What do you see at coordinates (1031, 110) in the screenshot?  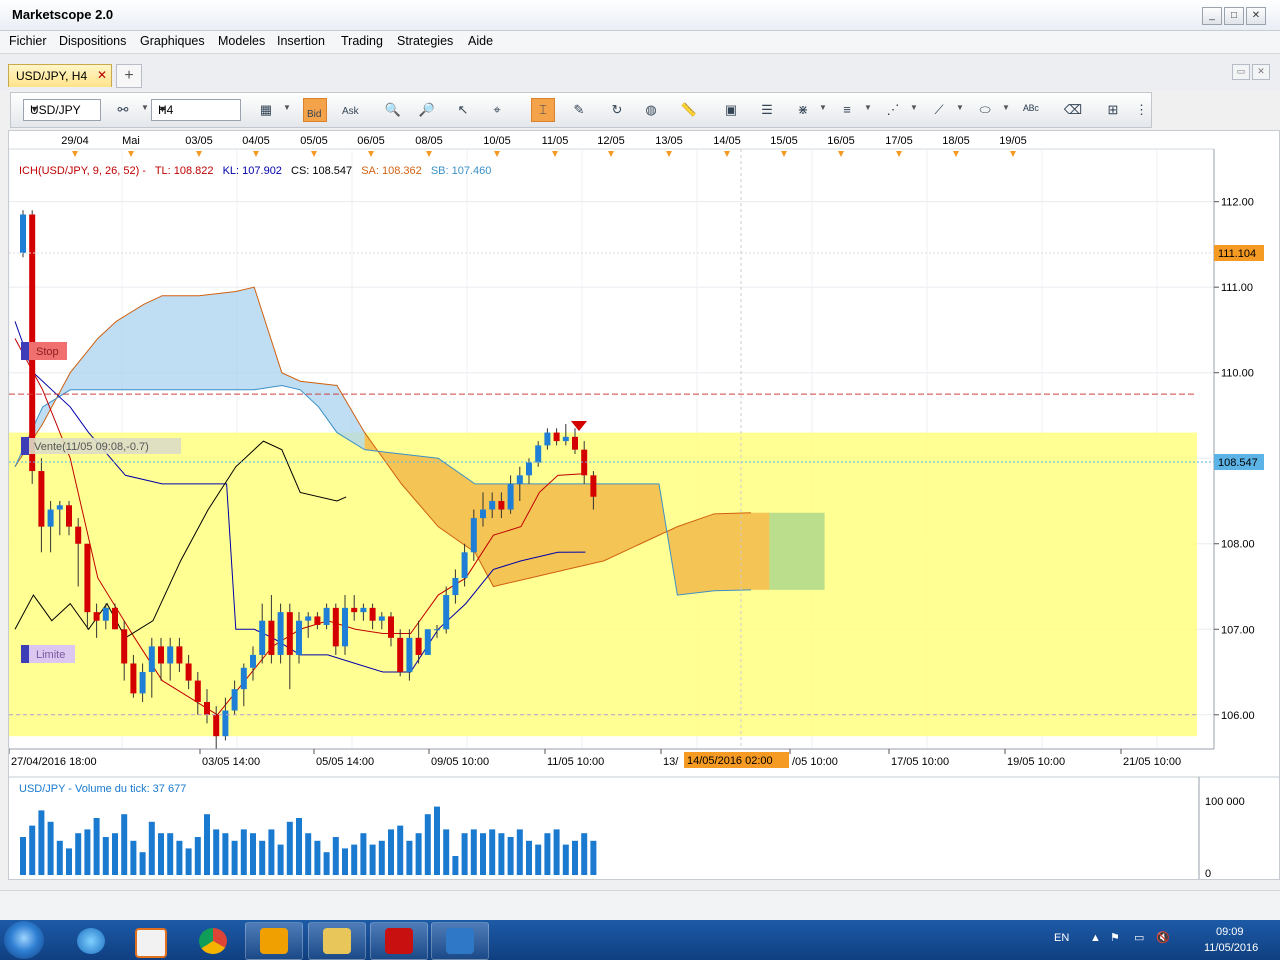 I see `text-tool-icon: ᴬᴮᶜ` at bounding box center [1031, 110].